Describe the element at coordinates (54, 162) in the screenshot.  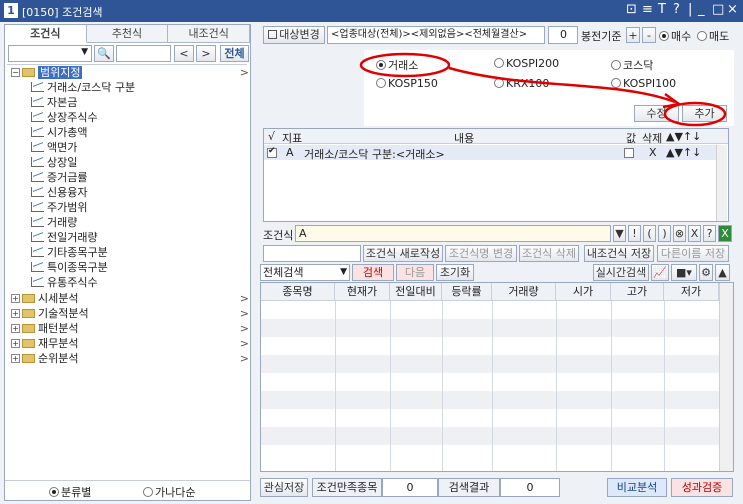
I see `tree-item: 상장일` at that location.